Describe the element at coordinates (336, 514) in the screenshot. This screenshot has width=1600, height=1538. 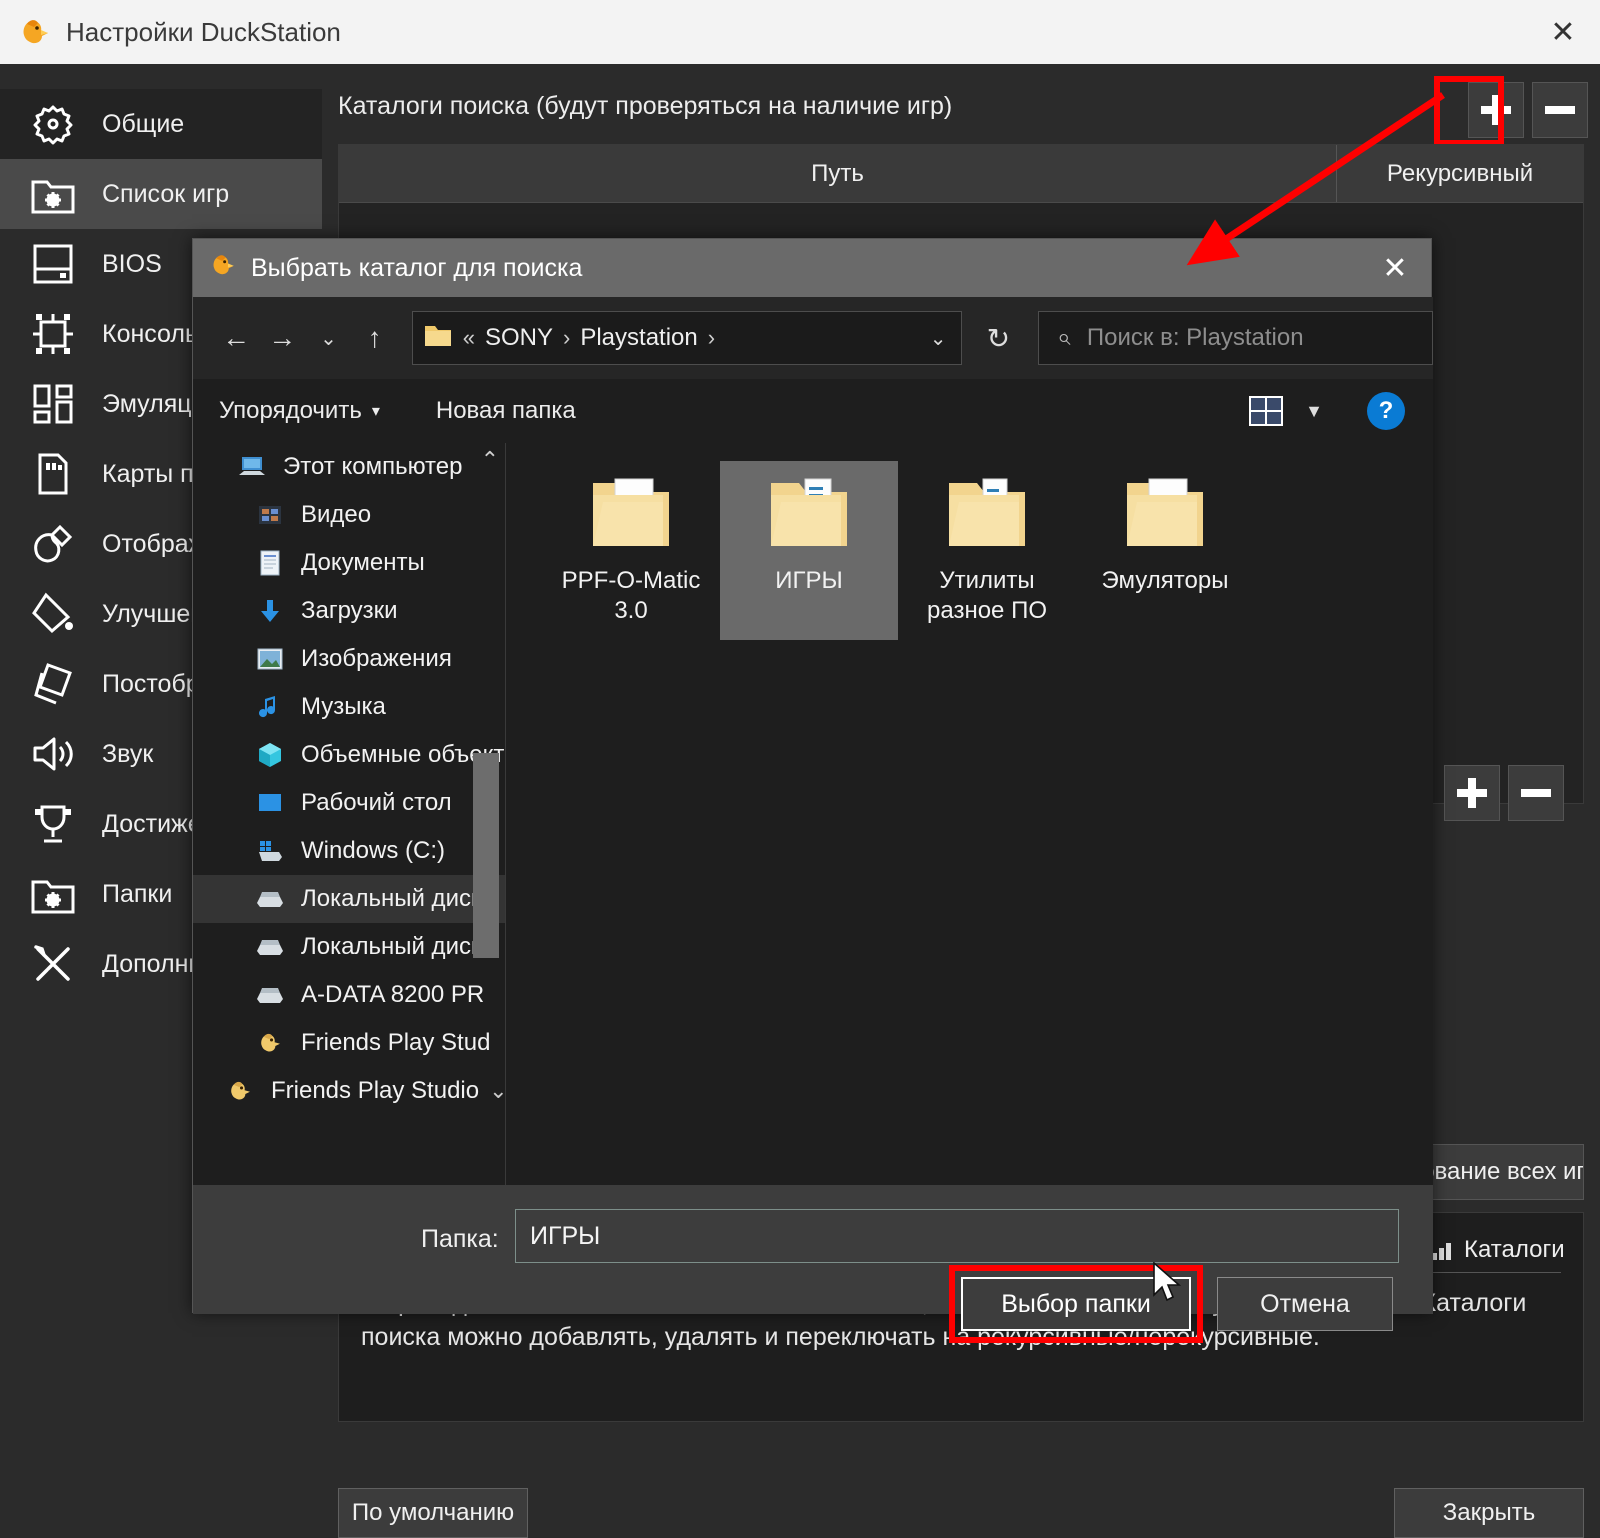
I see `tree-item-label: Видео` at that location.